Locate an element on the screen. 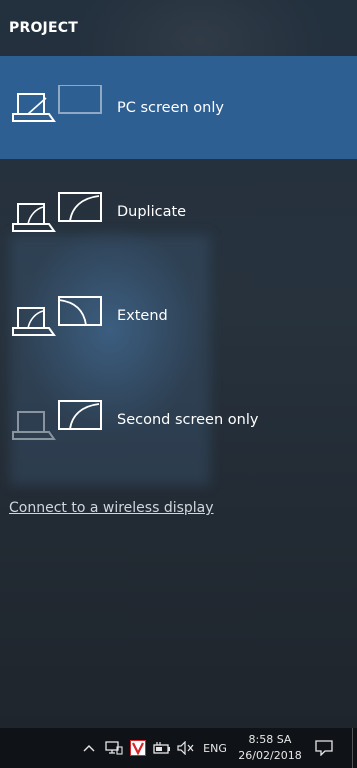 This screenshot has width=357, height=768. volume-muted-icon is located at coordinates (186, 748).